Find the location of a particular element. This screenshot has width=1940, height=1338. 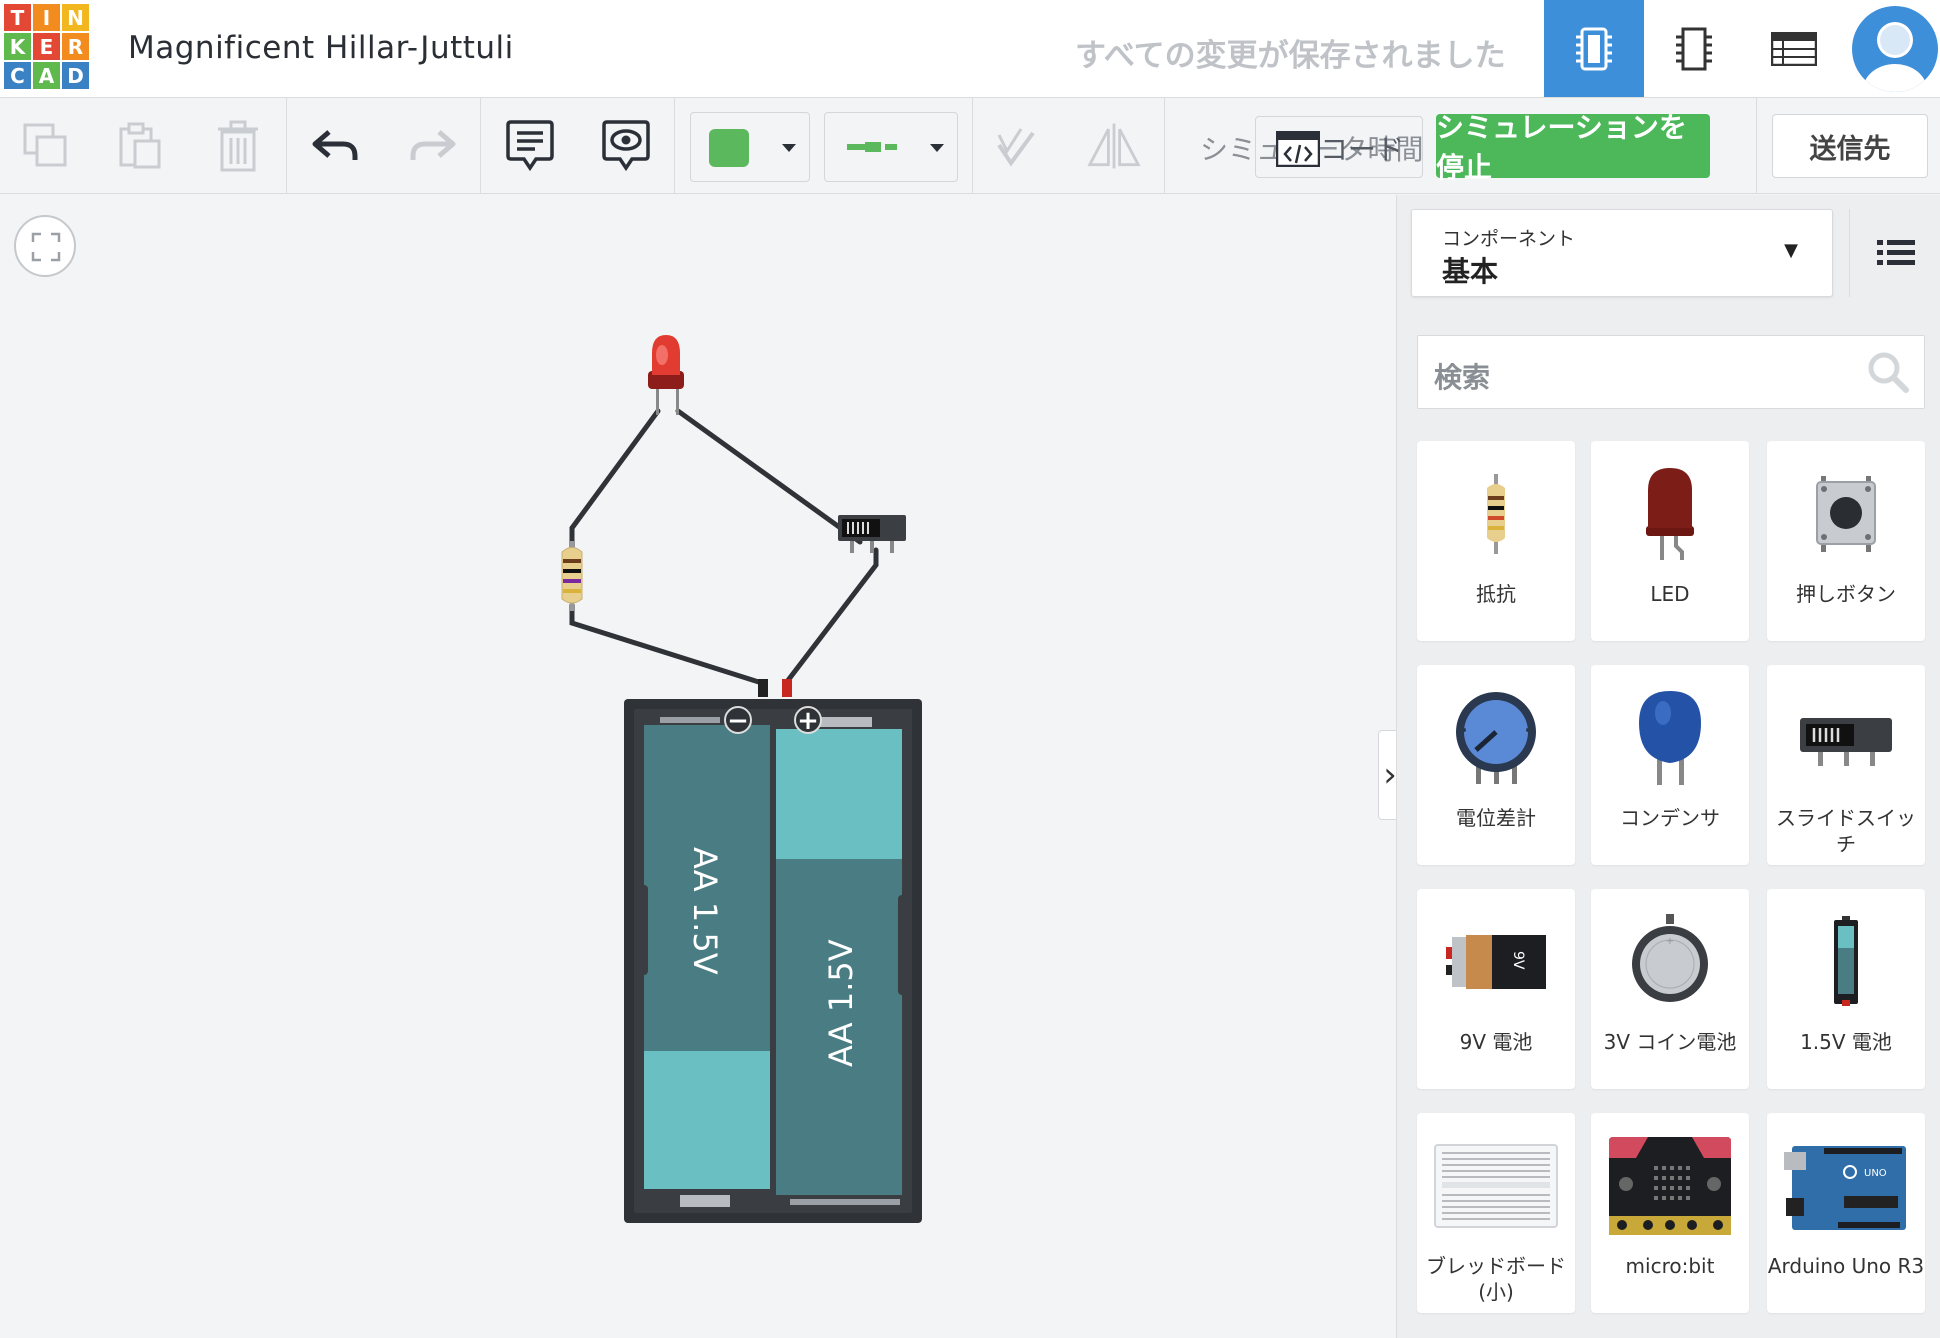

paste-icon is located at coordinates (140, 145).